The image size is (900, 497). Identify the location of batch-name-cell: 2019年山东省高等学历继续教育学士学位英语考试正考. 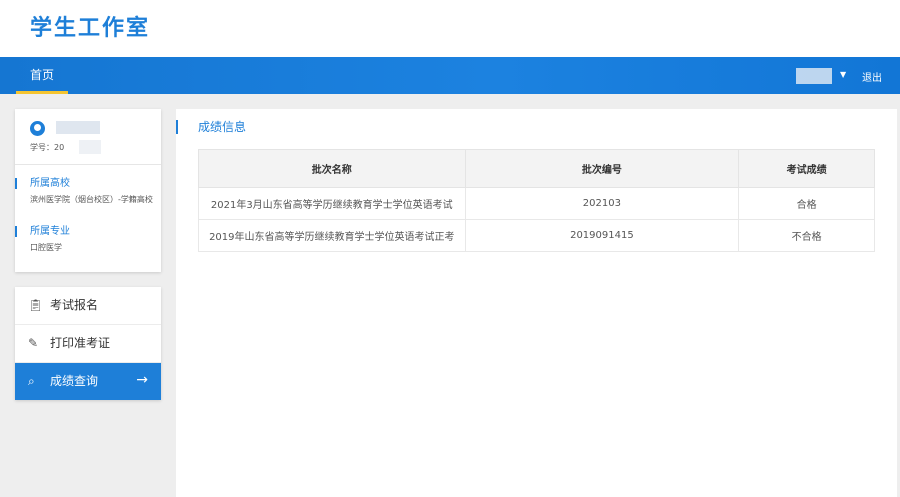
(332, 235).